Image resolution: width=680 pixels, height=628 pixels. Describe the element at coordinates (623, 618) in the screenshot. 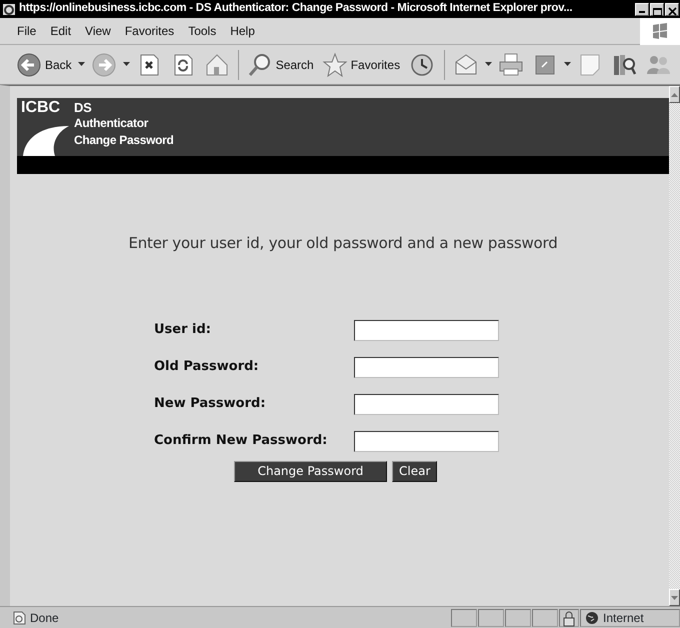

I see `zone-text: Internet` at that location.